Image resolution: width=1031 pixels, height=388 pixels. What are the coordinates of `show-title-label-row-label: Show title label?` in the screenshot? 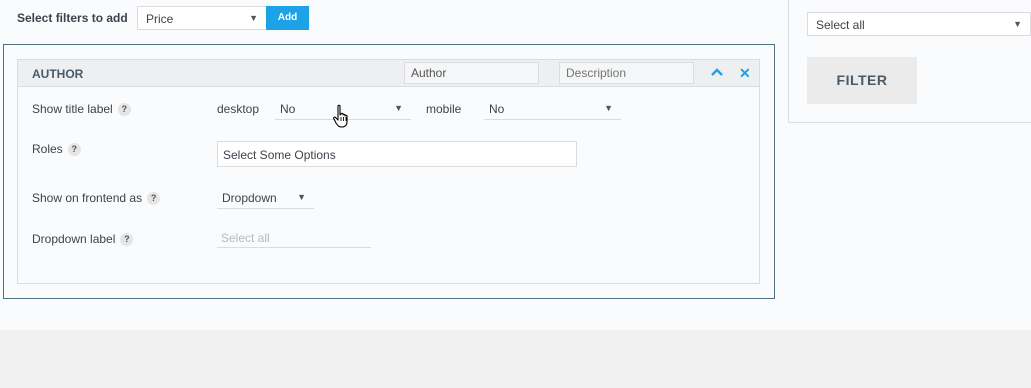 It's located at (81, 109).